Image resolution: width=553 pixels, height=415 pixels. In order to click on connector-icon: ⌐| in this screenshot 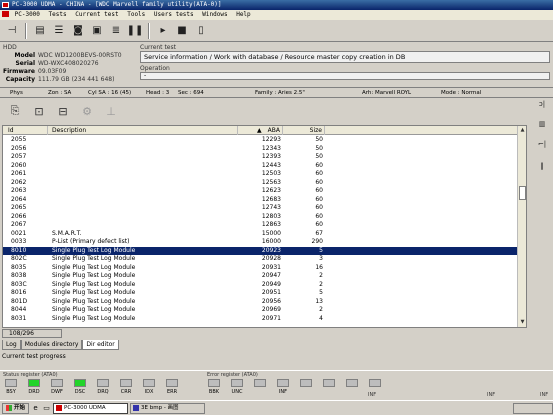, I will do `click(542, 144)`.